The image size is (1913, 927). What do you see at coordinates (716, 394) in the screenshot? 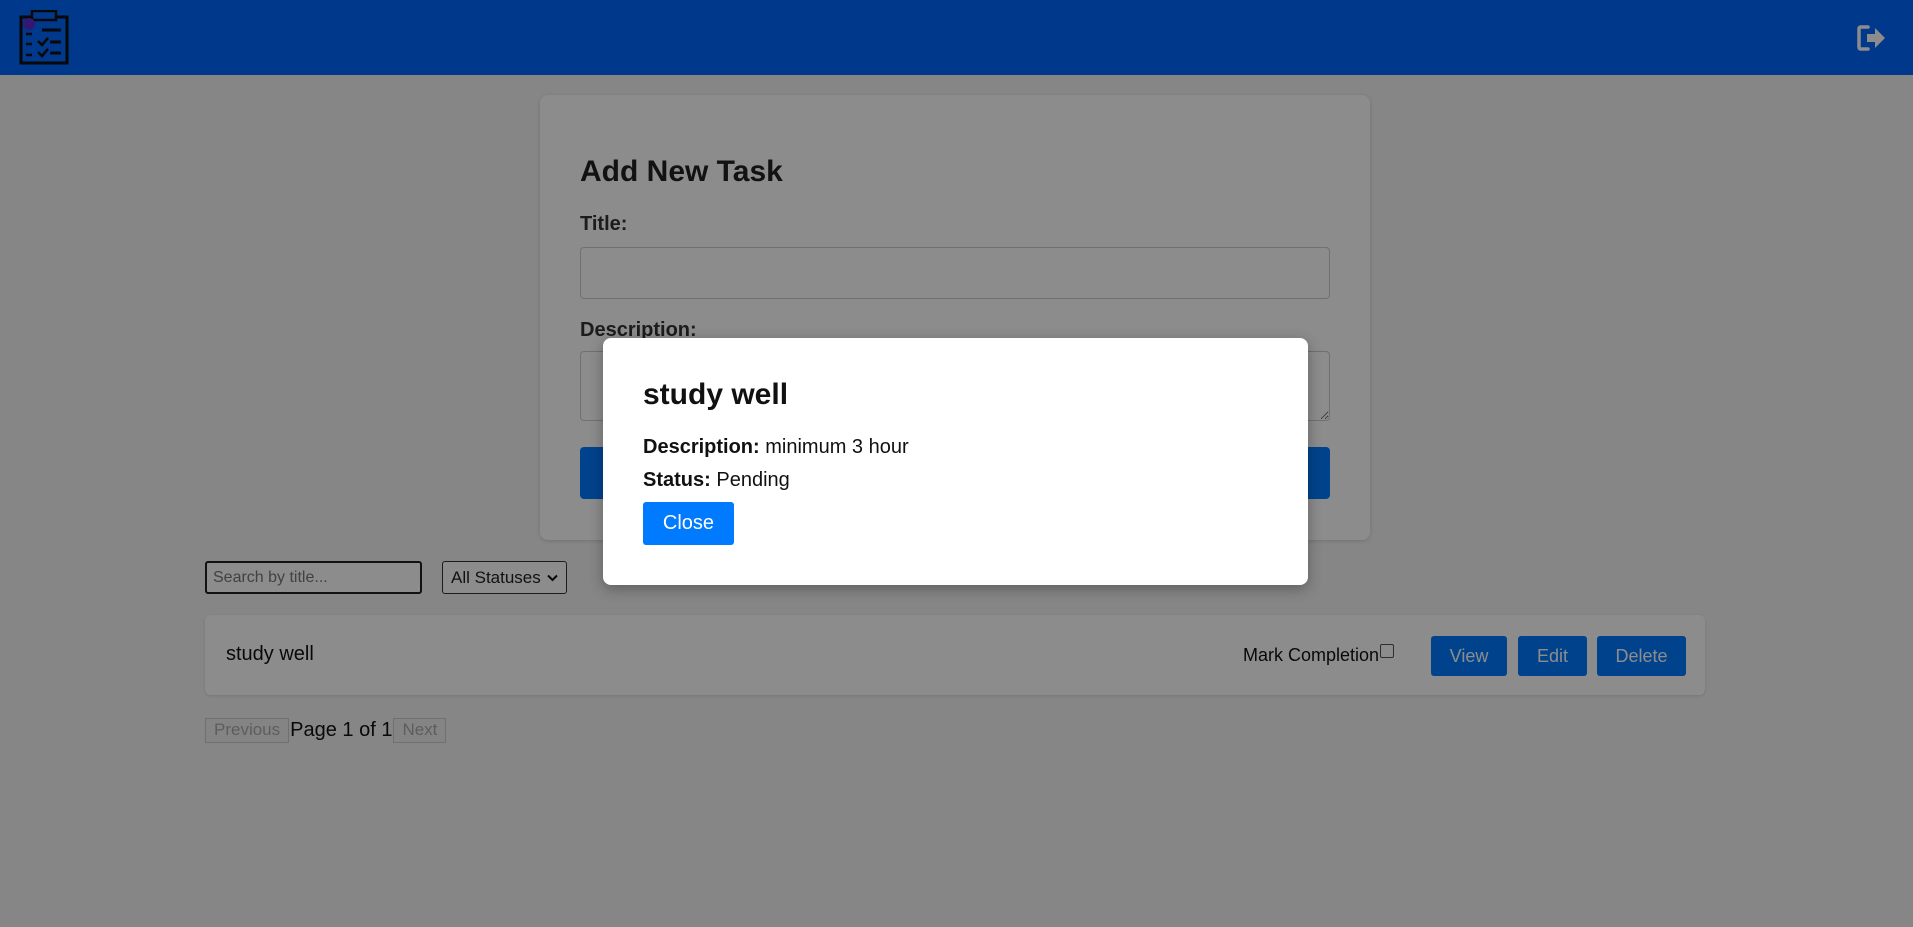
I see `modal-title: study well` at bounding box center [716, 394].